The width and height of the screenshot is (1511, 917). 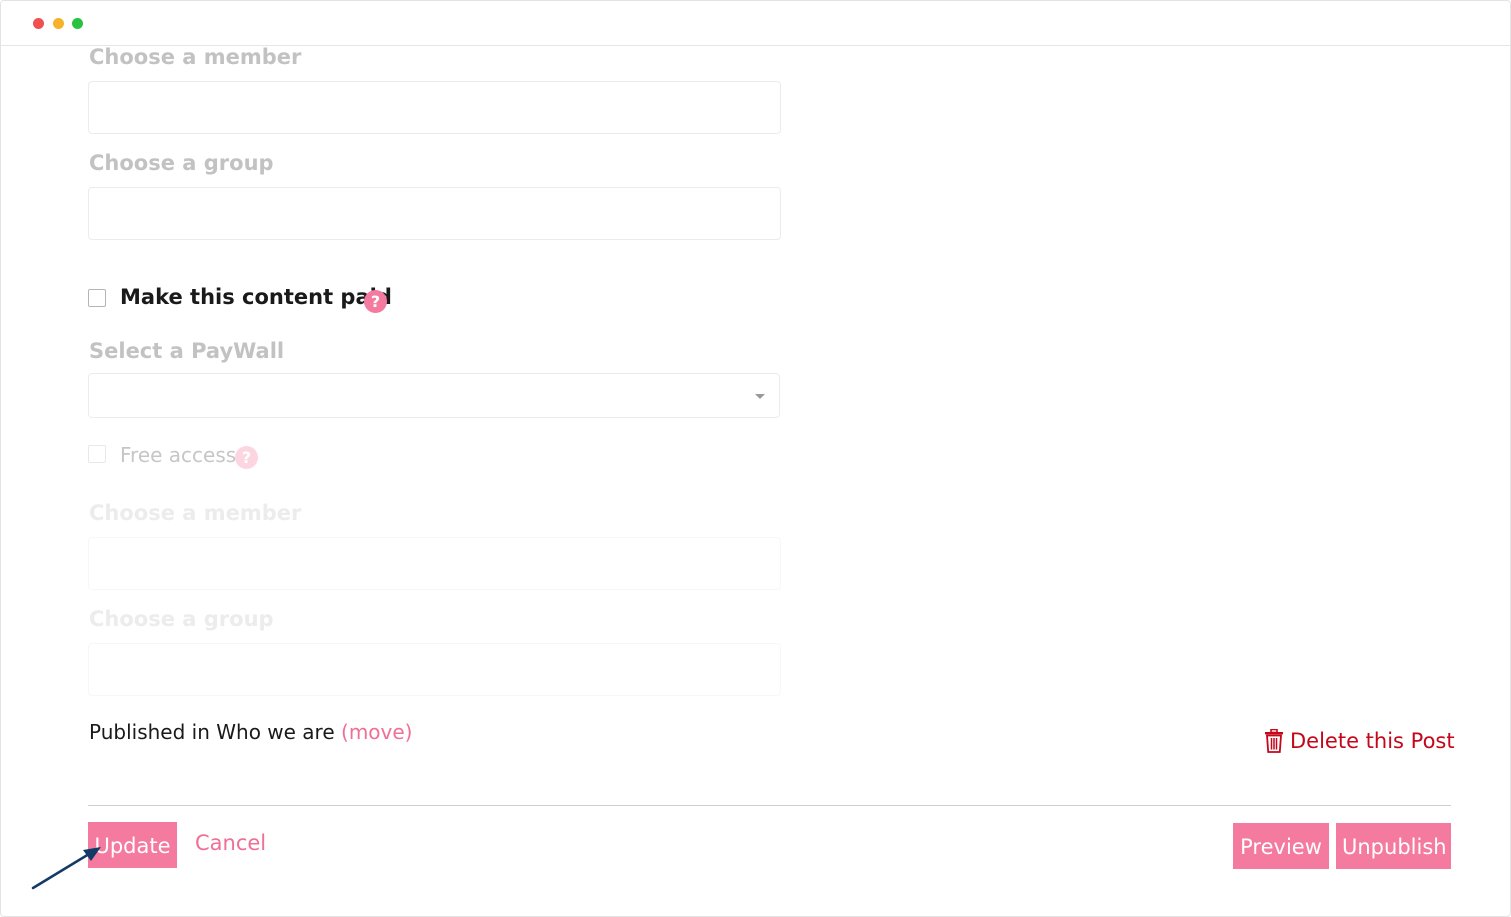 I want to click on paywall-label: Select a PayWall, so click(x=187, y=351).